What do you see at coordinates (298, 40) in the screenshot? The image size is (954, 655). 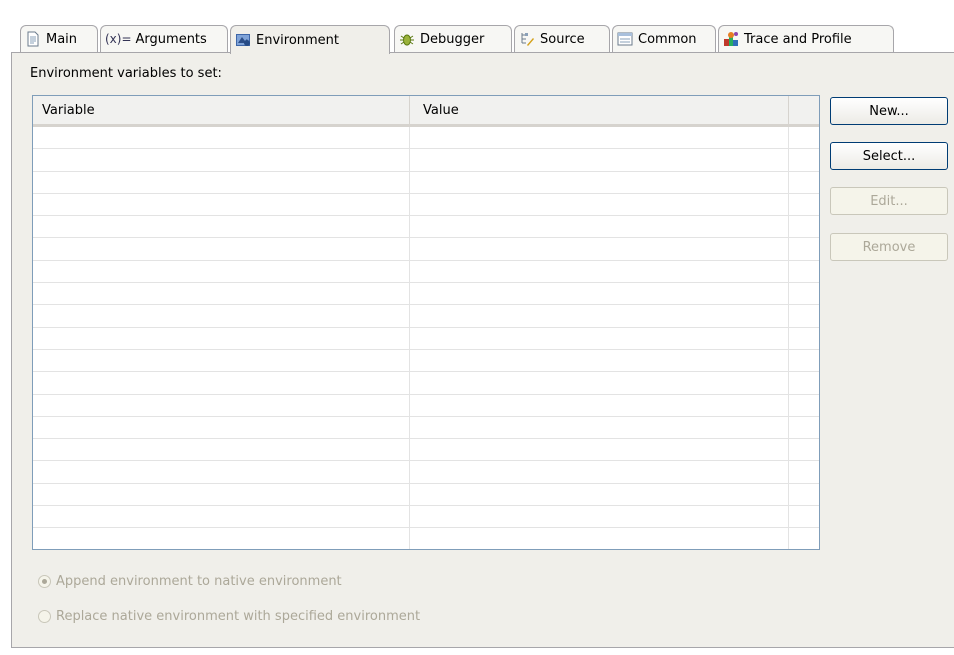 I see `tab-label: Environment` at bounding box center [298, 40].